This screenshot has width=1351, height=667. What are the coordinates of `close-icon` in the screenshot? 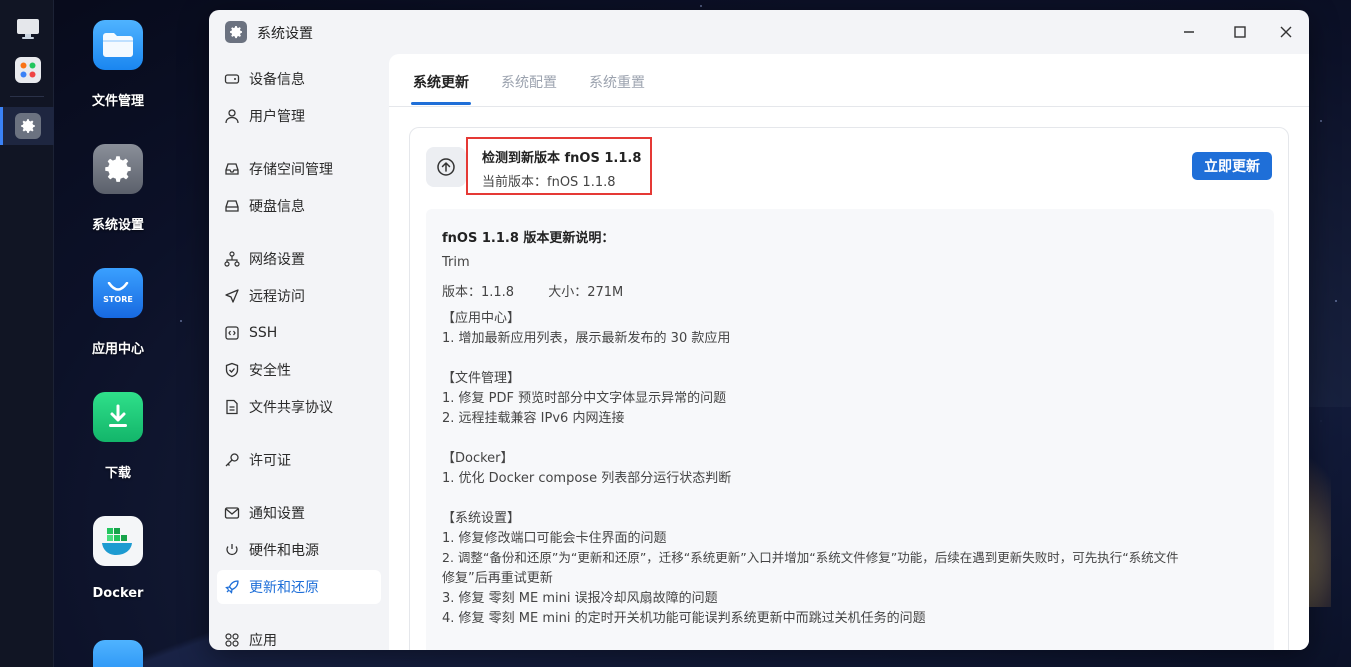 It's located at (1286, 32).